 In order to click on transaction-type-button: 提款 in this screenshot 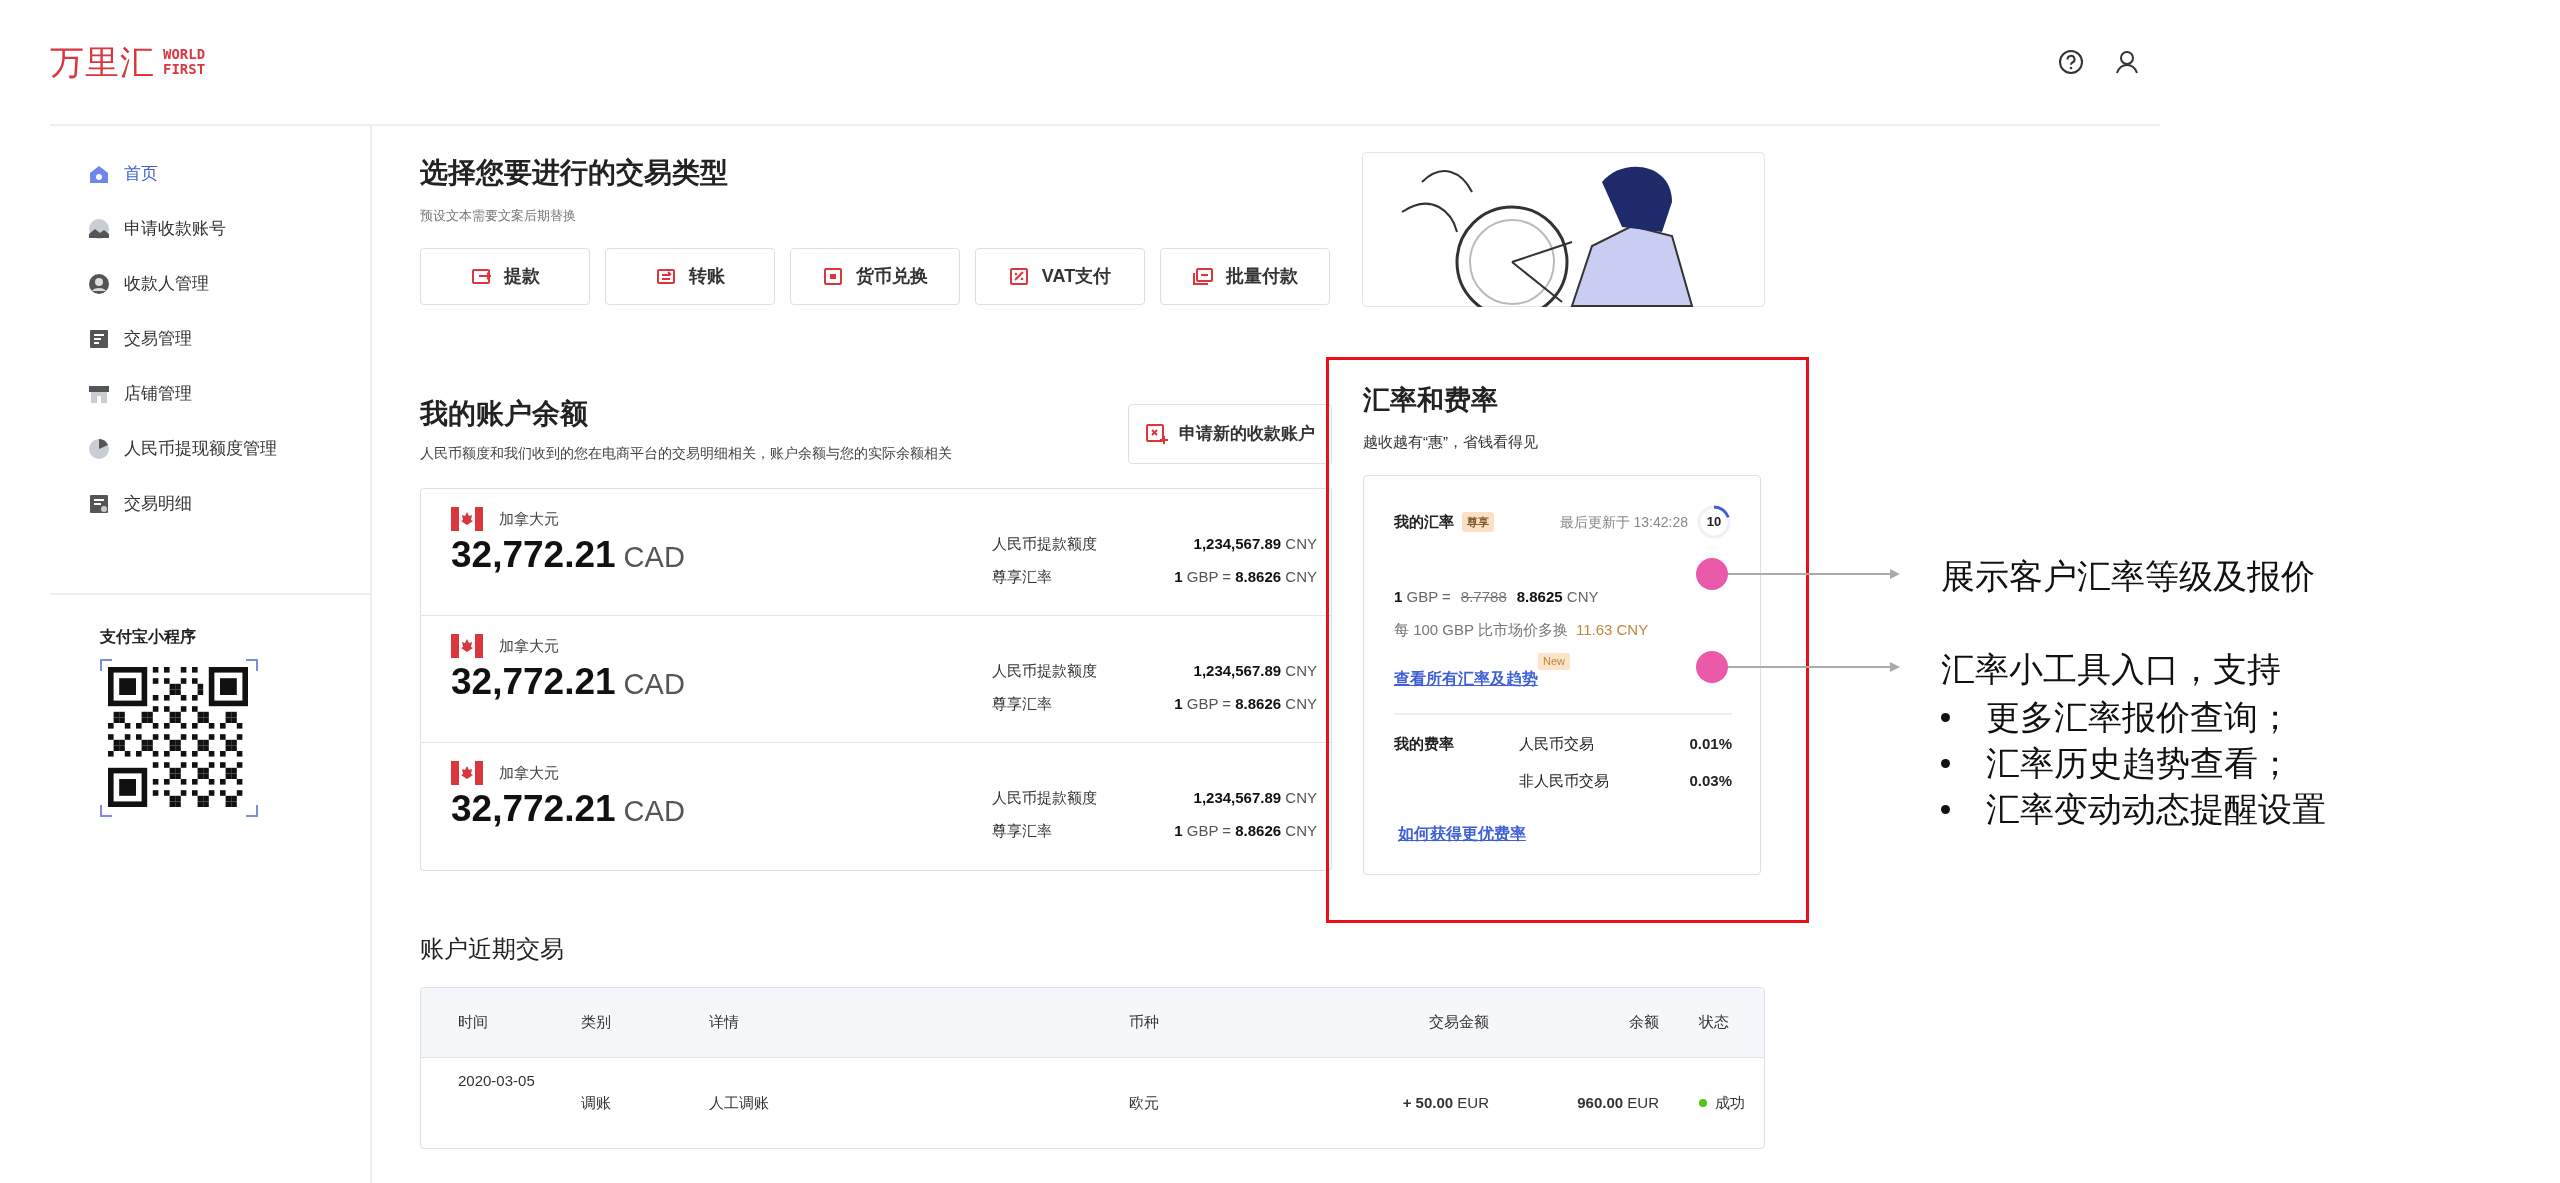, I will do `click(505, 276)`.